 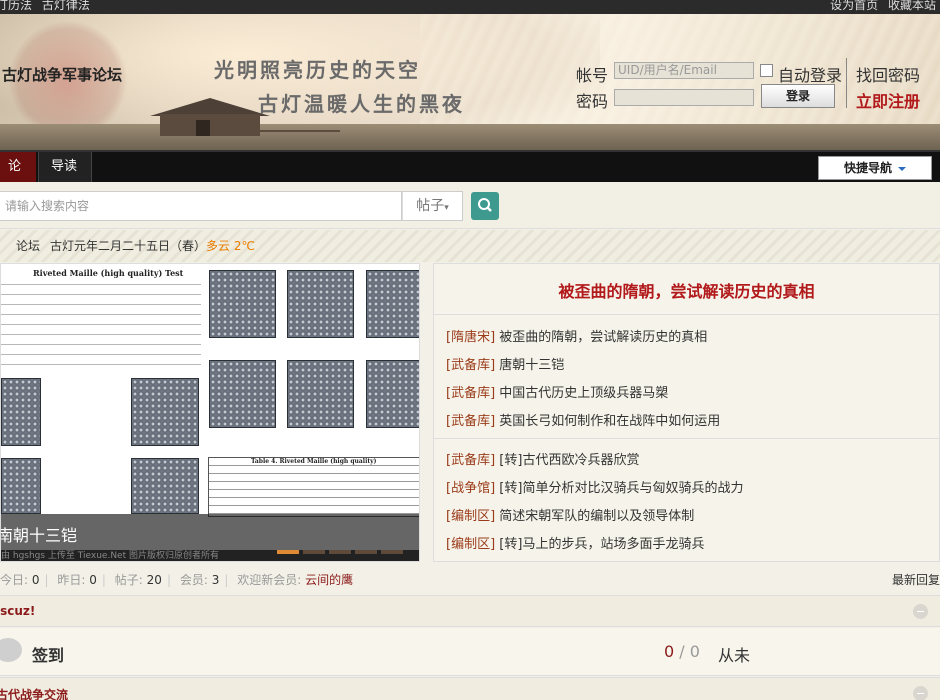 I want to click on featured-category: [隋唐宋], so click(x=470, y=337).